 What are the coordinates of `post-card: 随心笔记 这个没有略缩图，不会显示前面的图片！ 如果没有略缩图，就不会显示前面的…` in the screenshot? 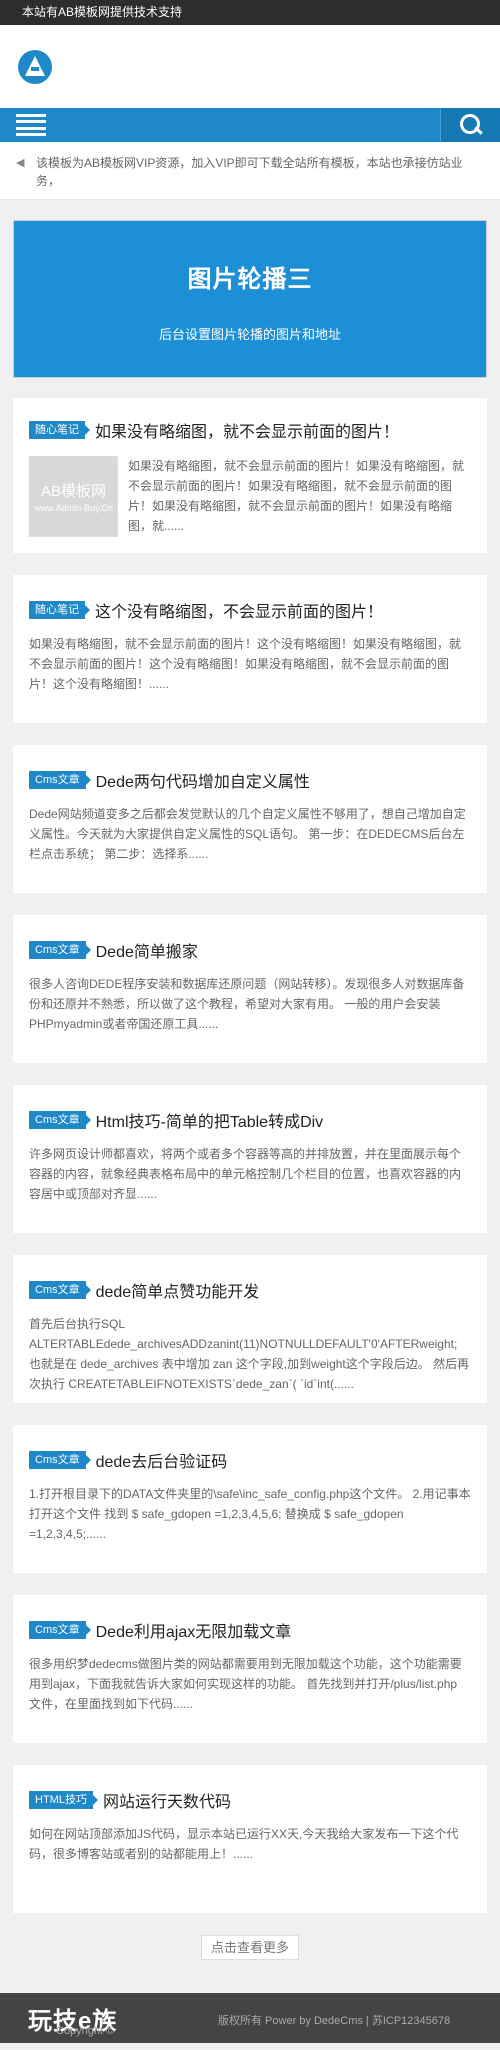 It's located at (250, 649).